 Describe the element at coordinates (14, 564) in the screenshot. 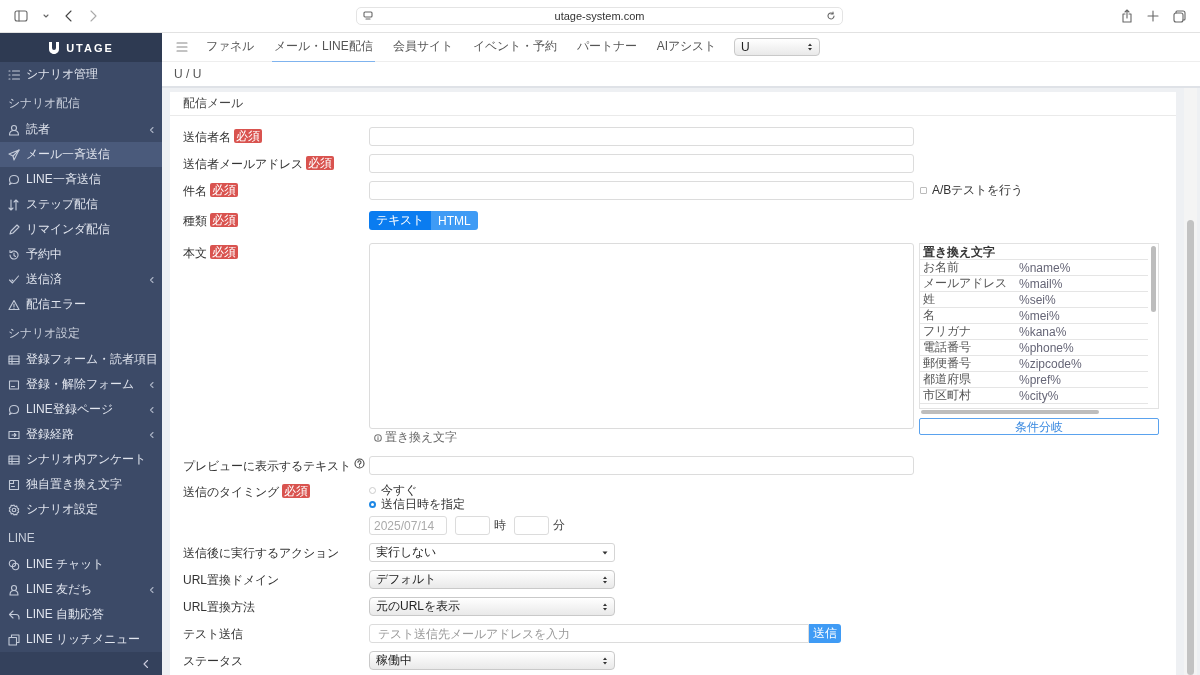

I see `chat-icon` at that location.